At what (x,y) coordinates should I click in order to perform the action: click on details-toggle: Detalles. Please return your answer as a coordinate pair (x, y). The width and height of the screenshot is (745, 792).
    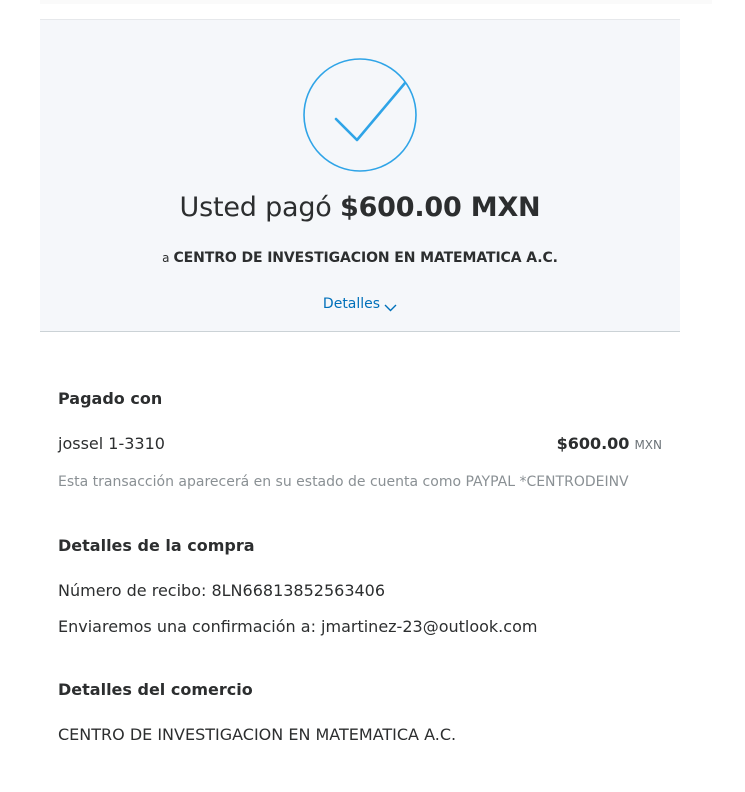
    Looking at the image, I should click on (360, 304).